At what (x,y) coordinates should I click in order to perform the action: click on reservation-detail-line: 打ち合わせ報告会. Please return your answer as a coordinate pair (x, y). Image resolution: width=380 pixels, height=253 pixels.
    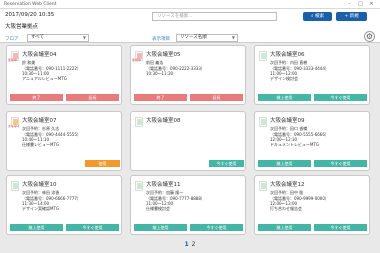
    Looking at the image, I should click on (286, 208).